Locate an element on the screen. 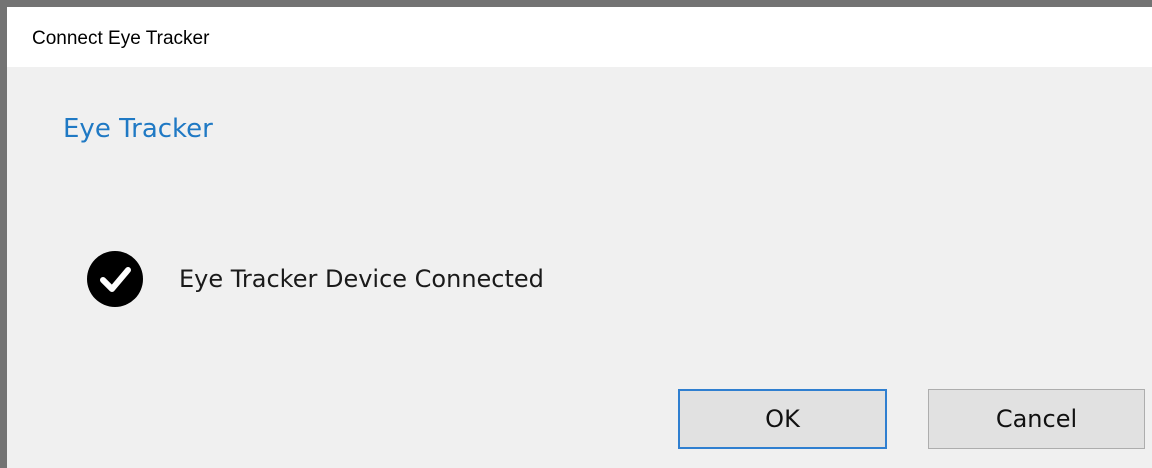 The image size is (1152, 468). ok-button-label: OK is located at coordinates (782, 419).